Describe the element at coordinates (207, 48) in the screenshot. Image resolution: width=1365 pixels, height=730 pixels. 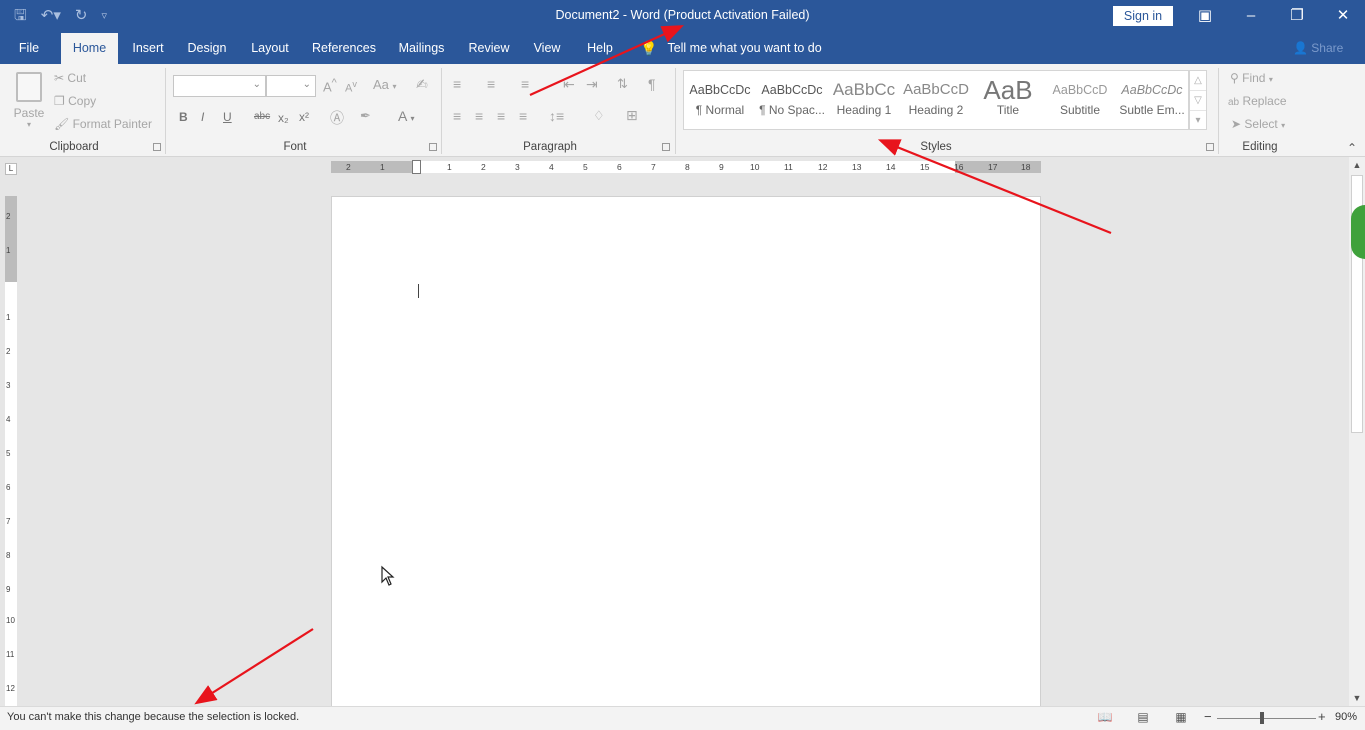
I see `tab-design: Design` at that location.